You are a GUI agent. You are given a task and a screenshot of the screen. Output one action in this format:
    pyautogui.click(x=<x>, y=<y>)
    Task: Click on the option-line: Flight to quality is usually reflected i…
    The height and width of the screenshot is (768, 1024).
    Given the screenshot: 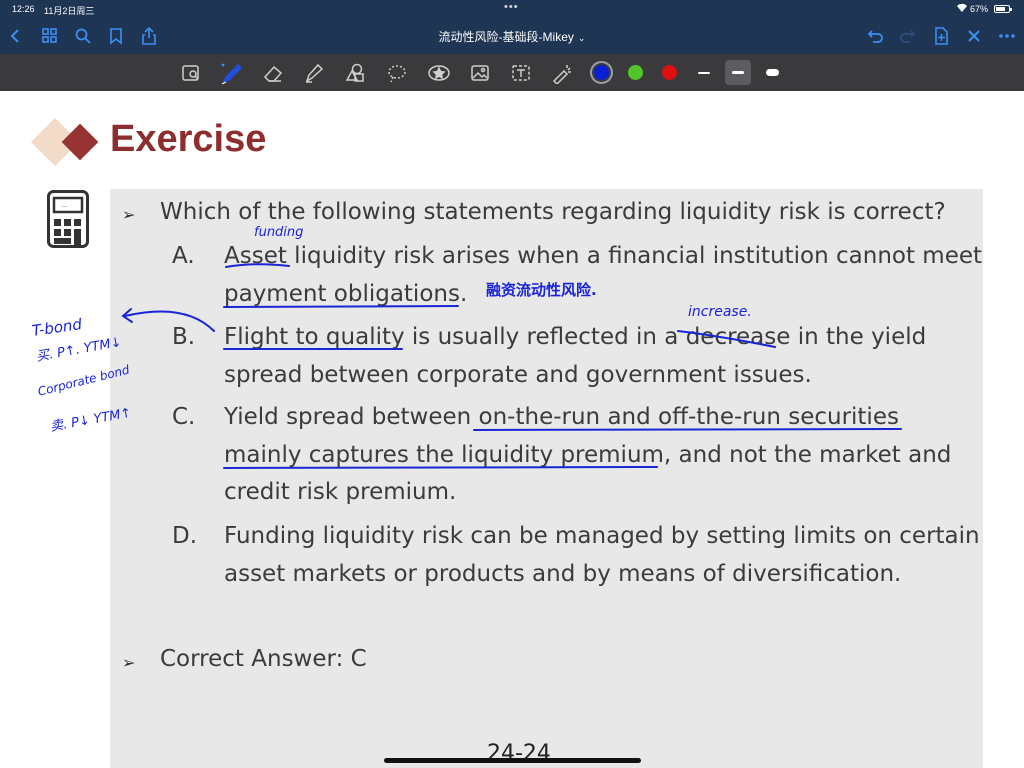 What is the action you would take?
    pyautogui.click(x=575, y=337)
    